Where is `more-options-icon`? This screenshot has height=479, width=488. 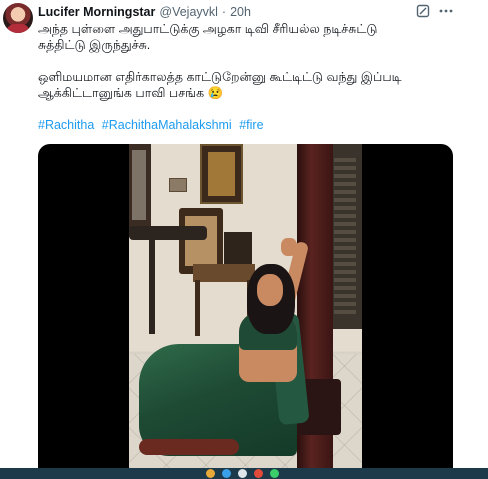
more-options-icon is located at coordinates (446, 11).